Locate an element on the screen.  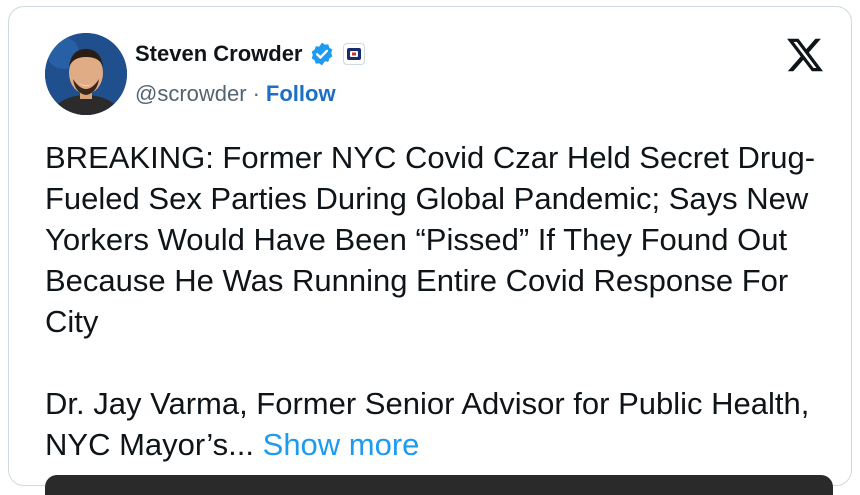
author-handle-row: @scrowder · Follow is located at coordinates (235, 94).